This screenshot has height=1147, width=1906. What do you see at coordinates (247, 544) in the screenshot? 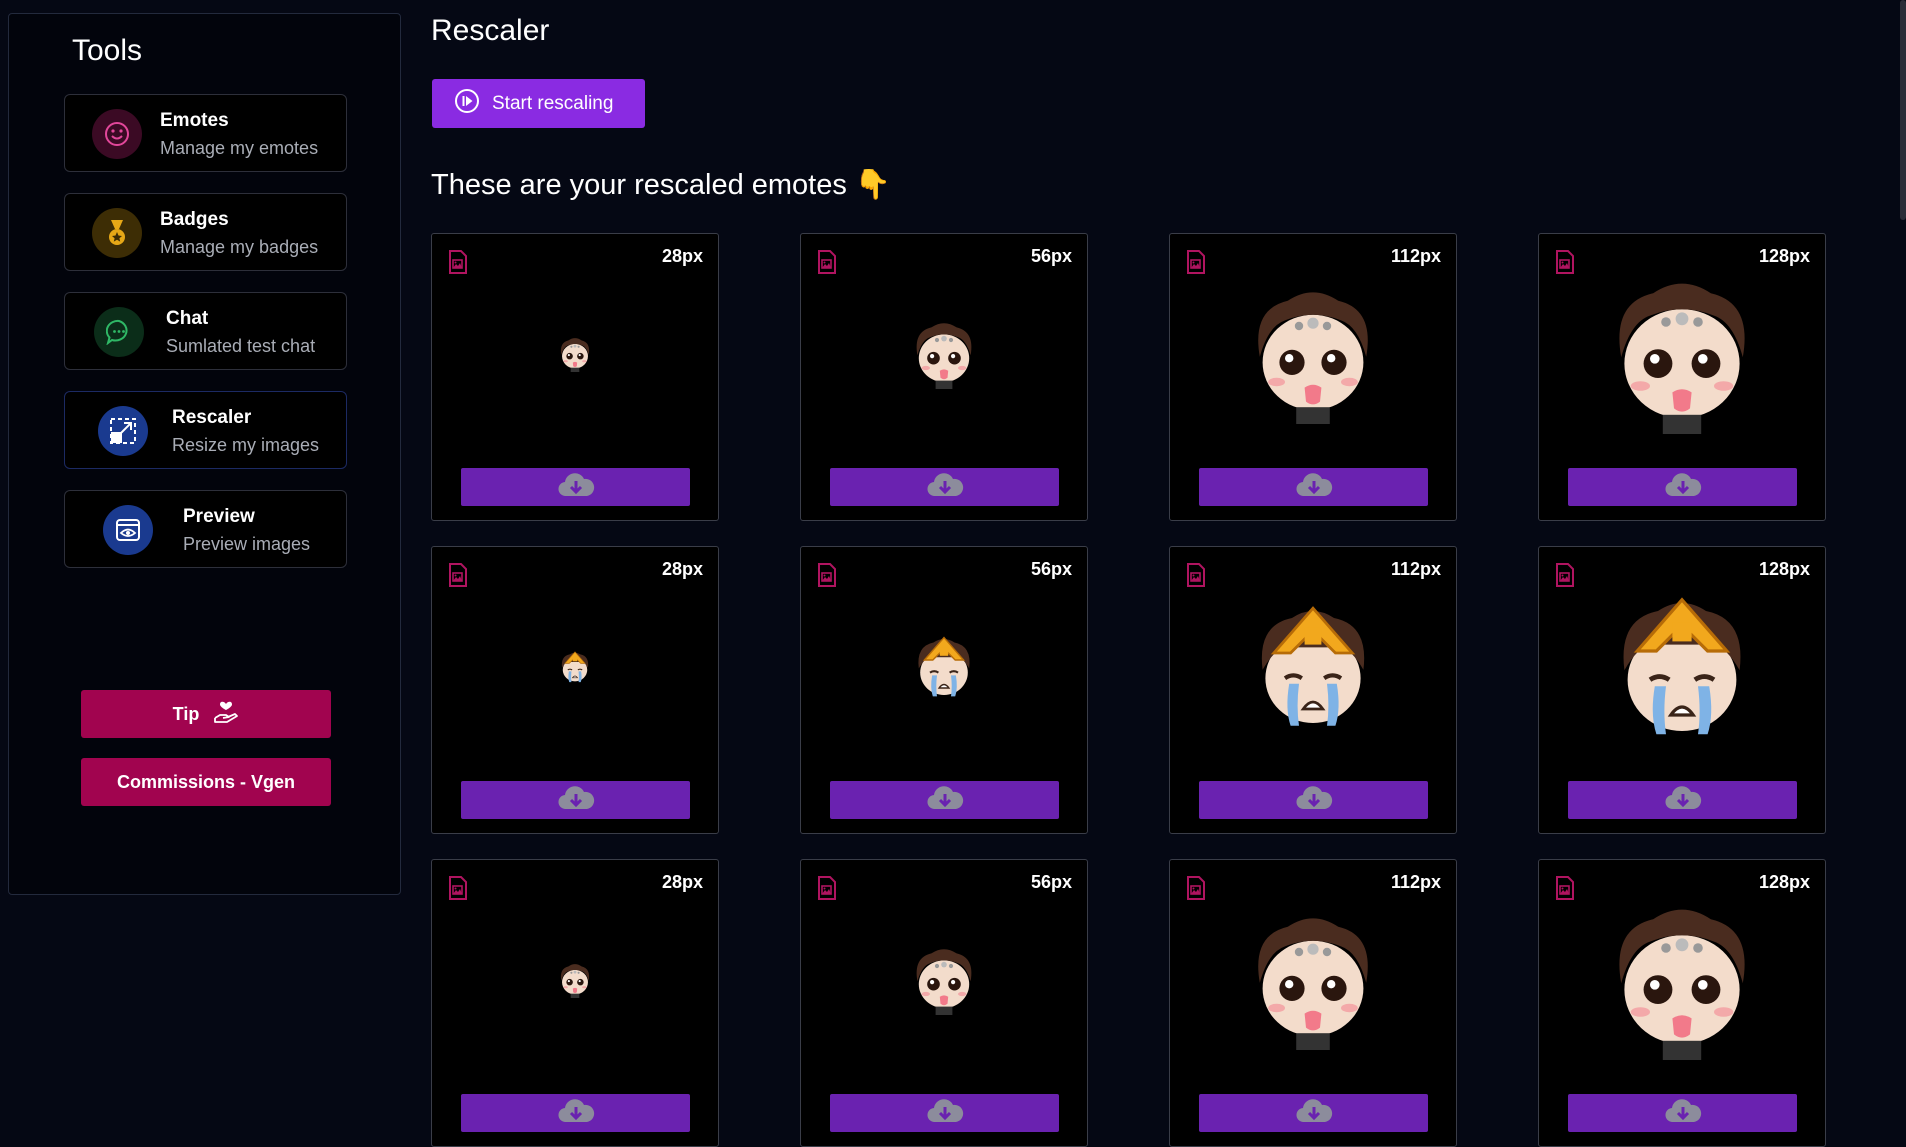
I see `sidebar-item-sublabel: Preview images` at bounding box center [247, 544].